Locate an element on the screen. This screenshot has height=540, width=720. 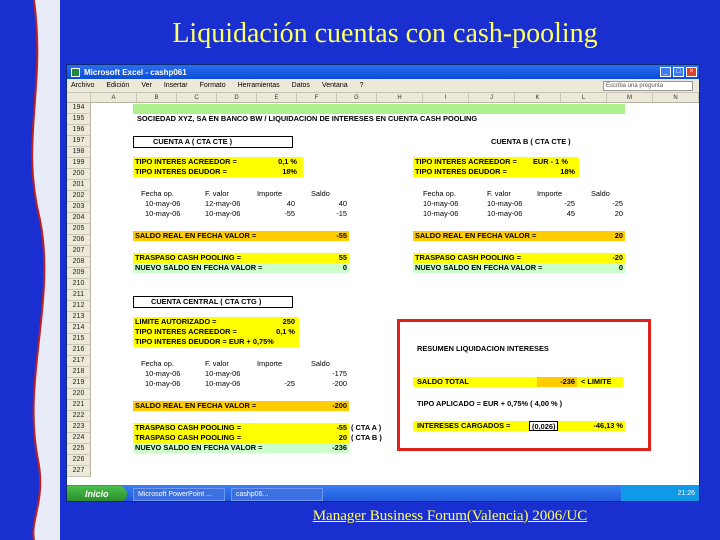
column-header: A is located at coordinates (114, 97).